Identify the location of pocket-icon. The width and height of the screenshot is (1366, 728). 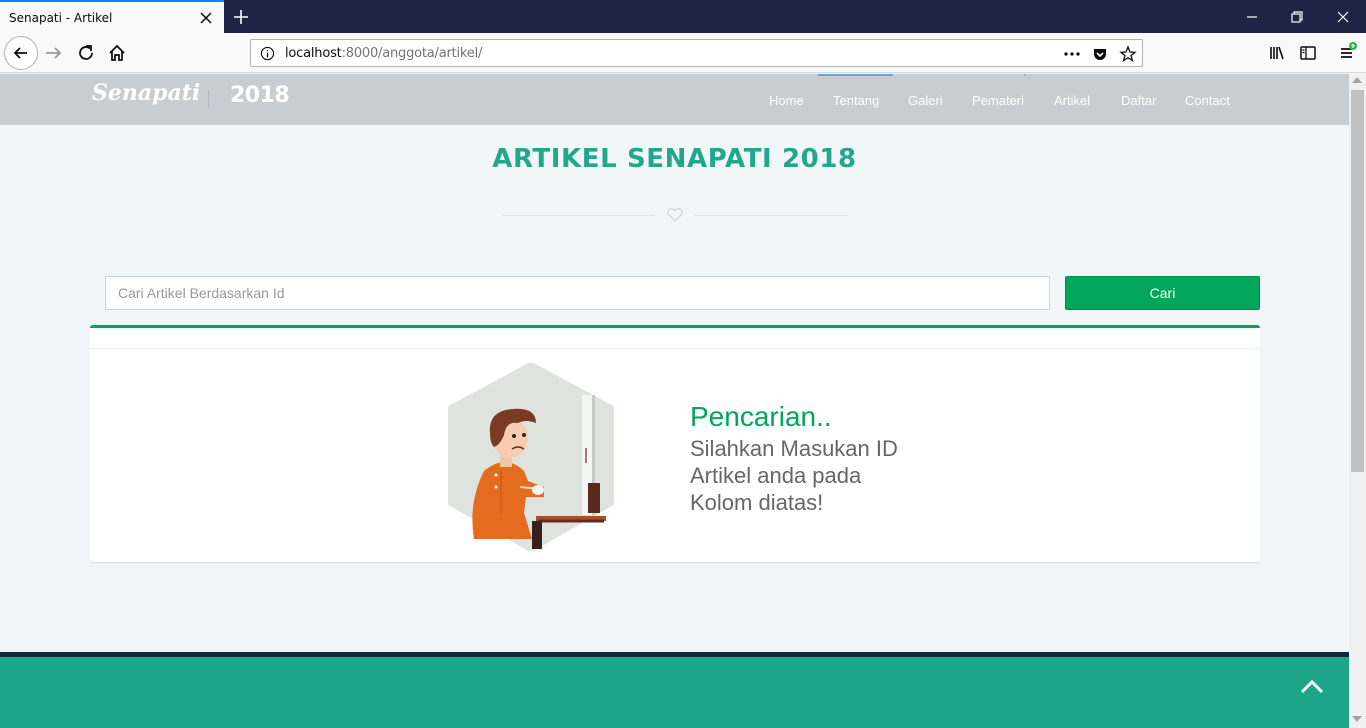
(1100, 54).